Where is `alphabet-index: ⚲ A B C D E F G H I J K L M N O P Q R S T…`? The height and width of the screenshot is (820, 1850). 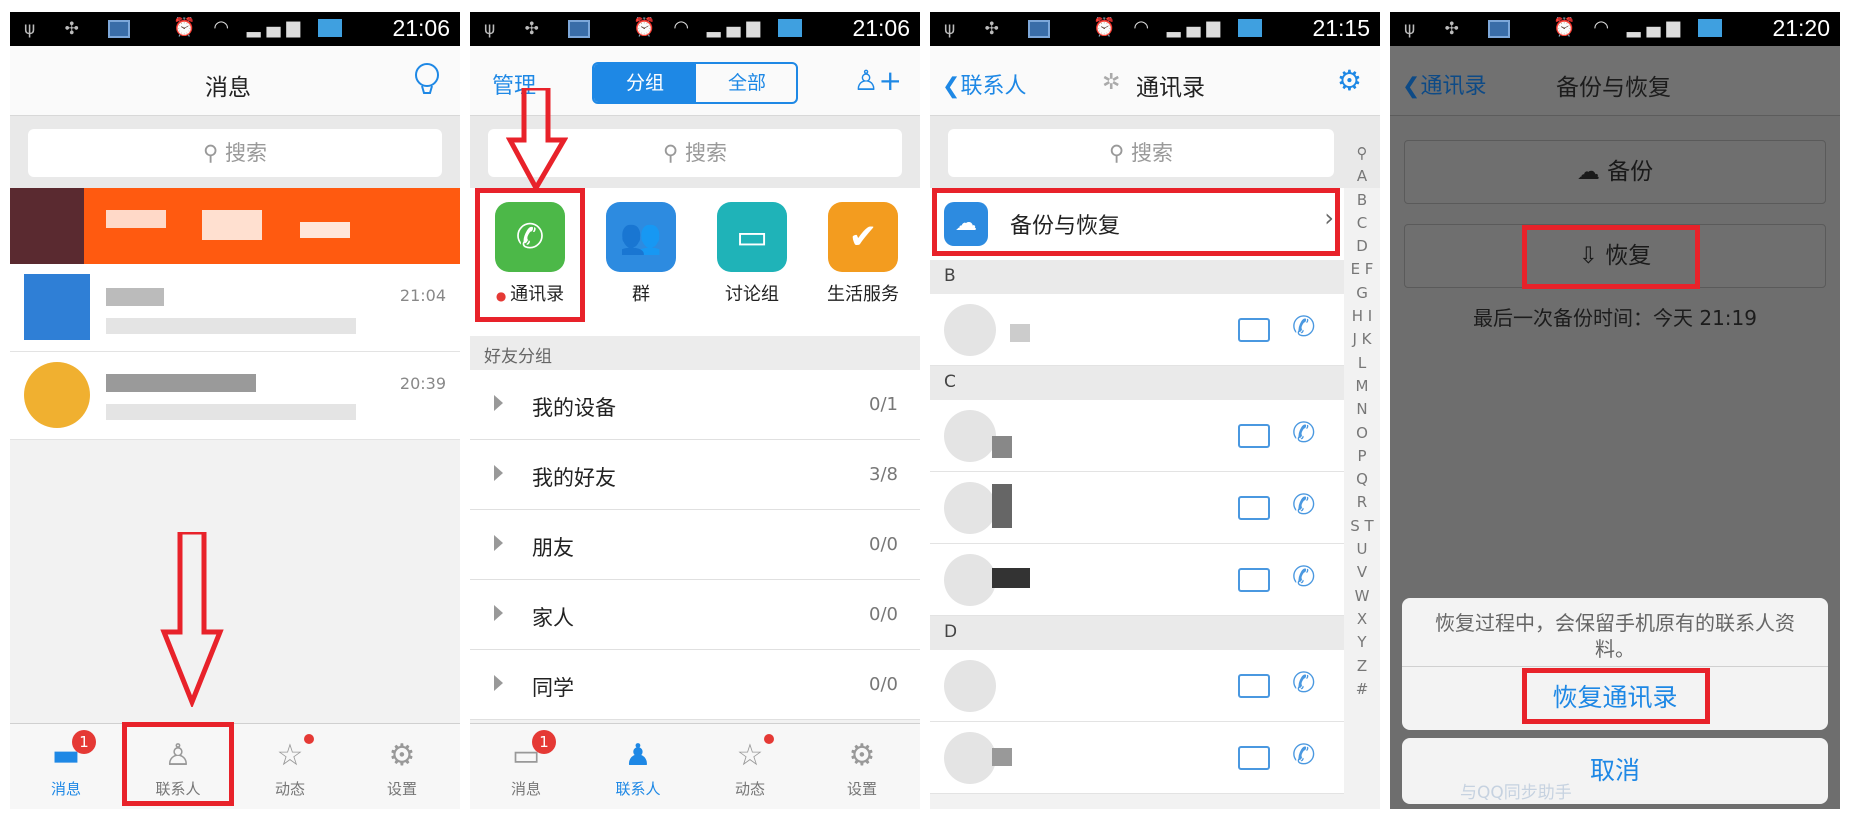
alphabet-index: ⚲ A B C D E F G H I J K L M N O P Q R S T… is located at coordinates (1362, 421).